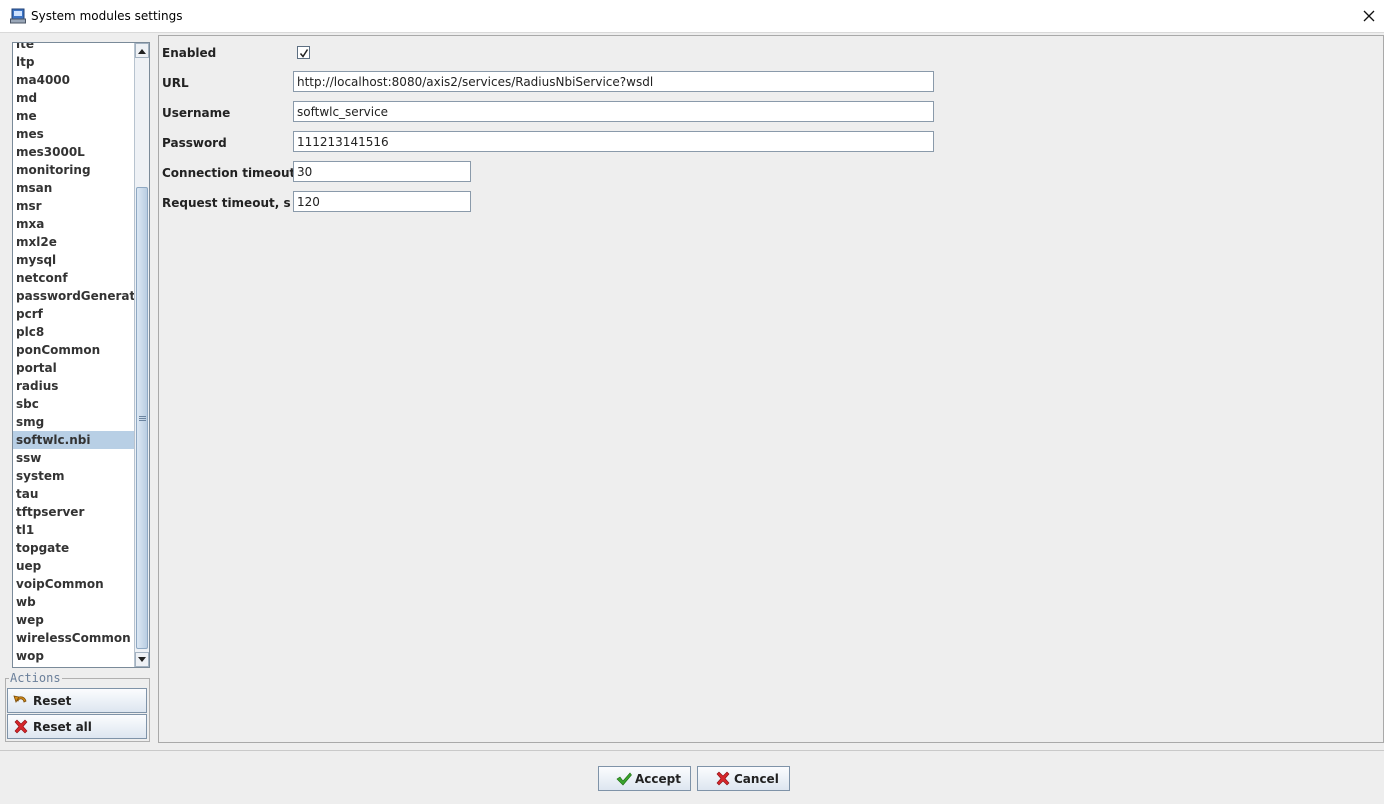  I want to click on scroll-up-button, so click(142, 50).